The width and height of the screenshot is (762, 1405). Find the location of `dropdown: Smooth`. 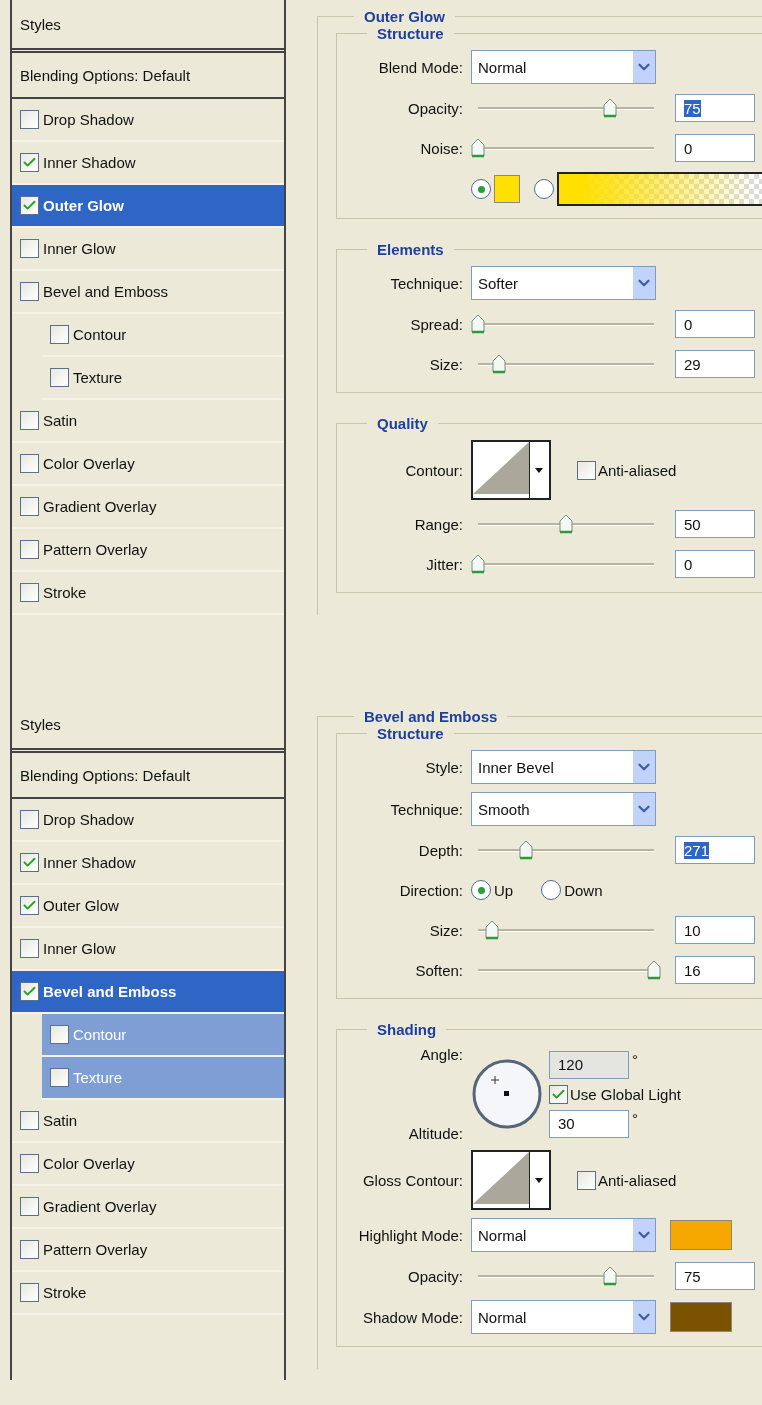

dropdown: Smooth is located at coordinates (563, 809).